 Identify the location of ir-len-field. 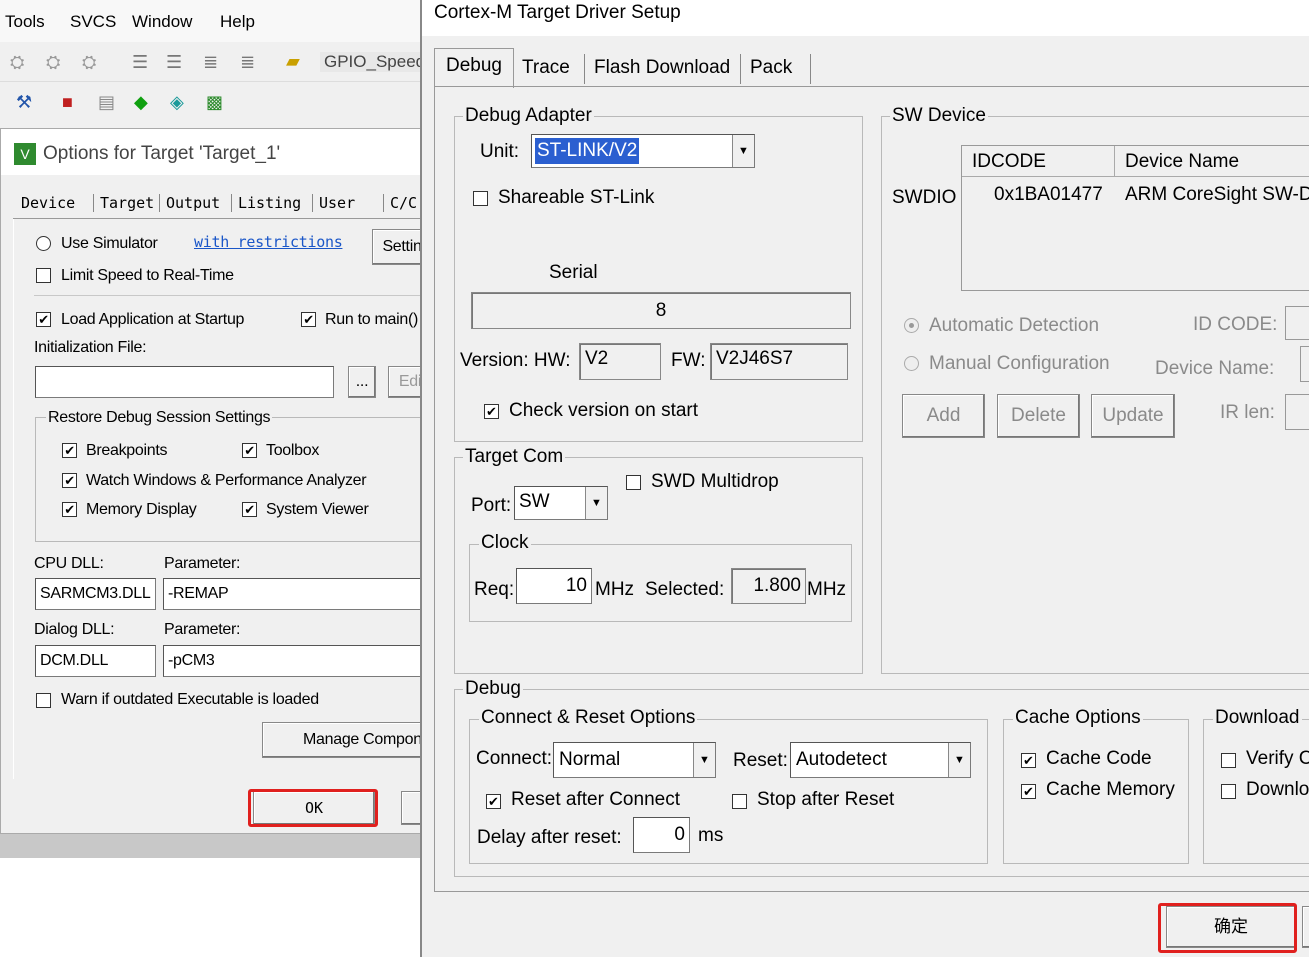
(1297, 412).